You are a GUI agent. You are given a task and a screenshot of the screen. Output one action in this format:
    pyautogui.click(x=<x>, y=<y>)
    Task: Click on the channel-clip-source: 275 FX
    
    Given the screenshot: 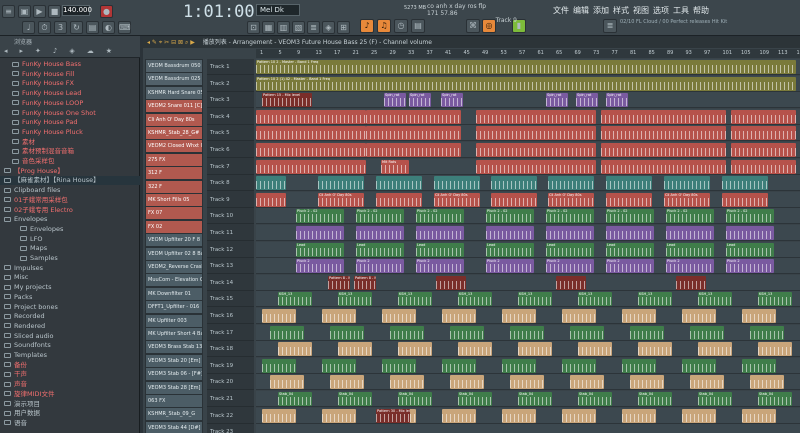 What is the action you would take?
    pyautogui.click(x=174, y=159)
    